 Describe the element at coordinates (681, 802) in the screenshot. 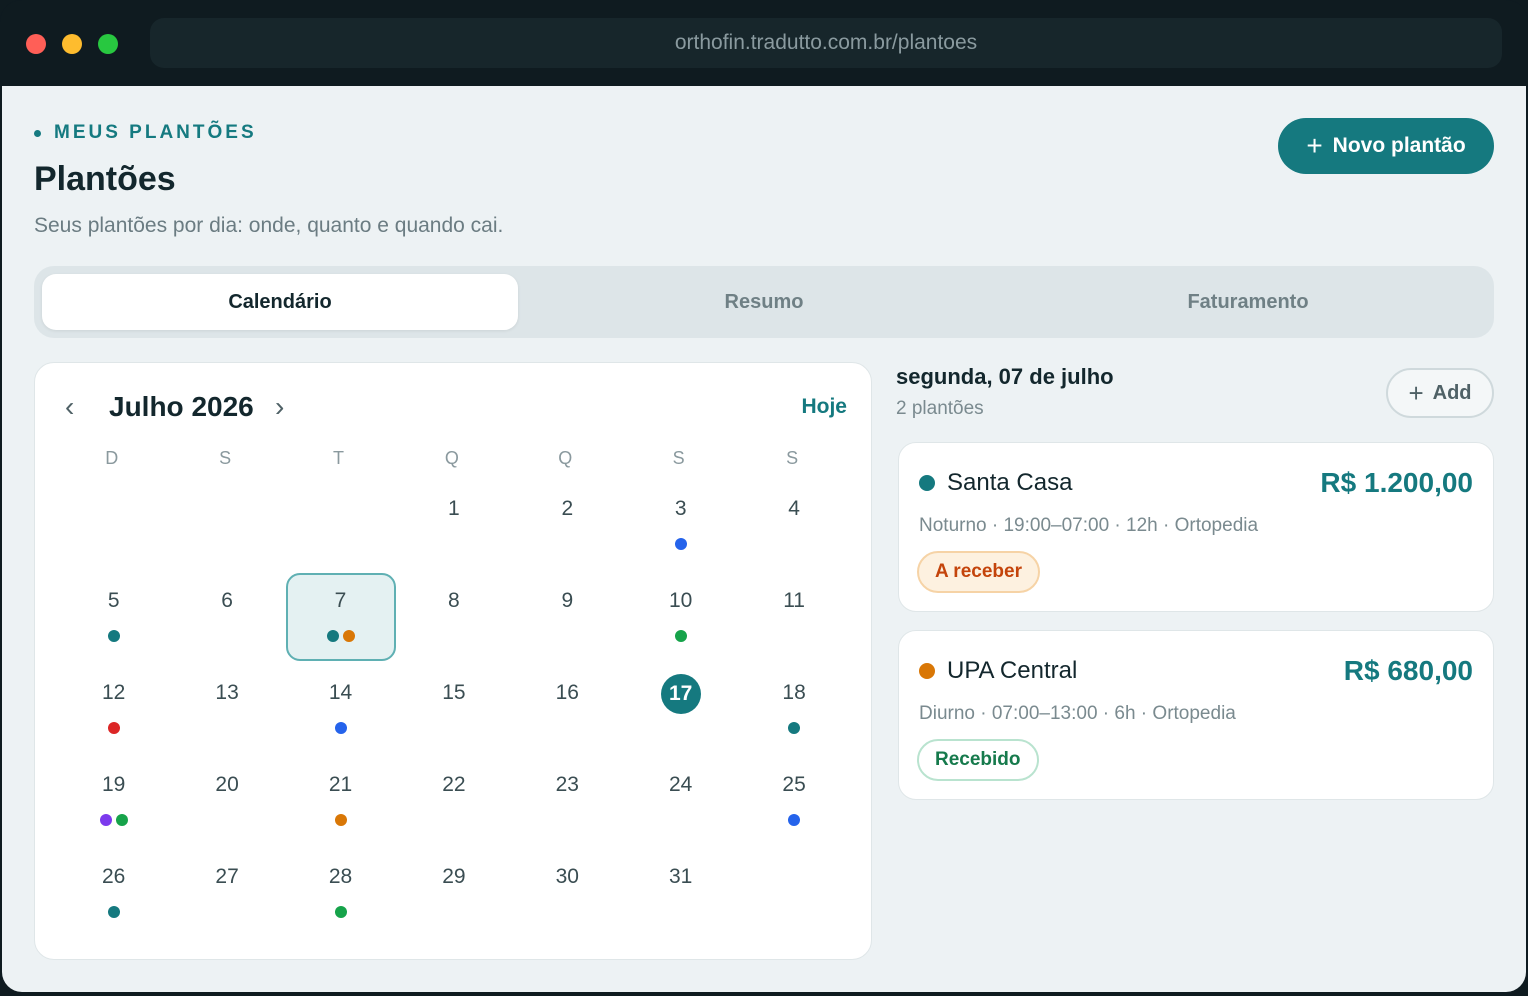

I see `calendar-day: 24` at that location.